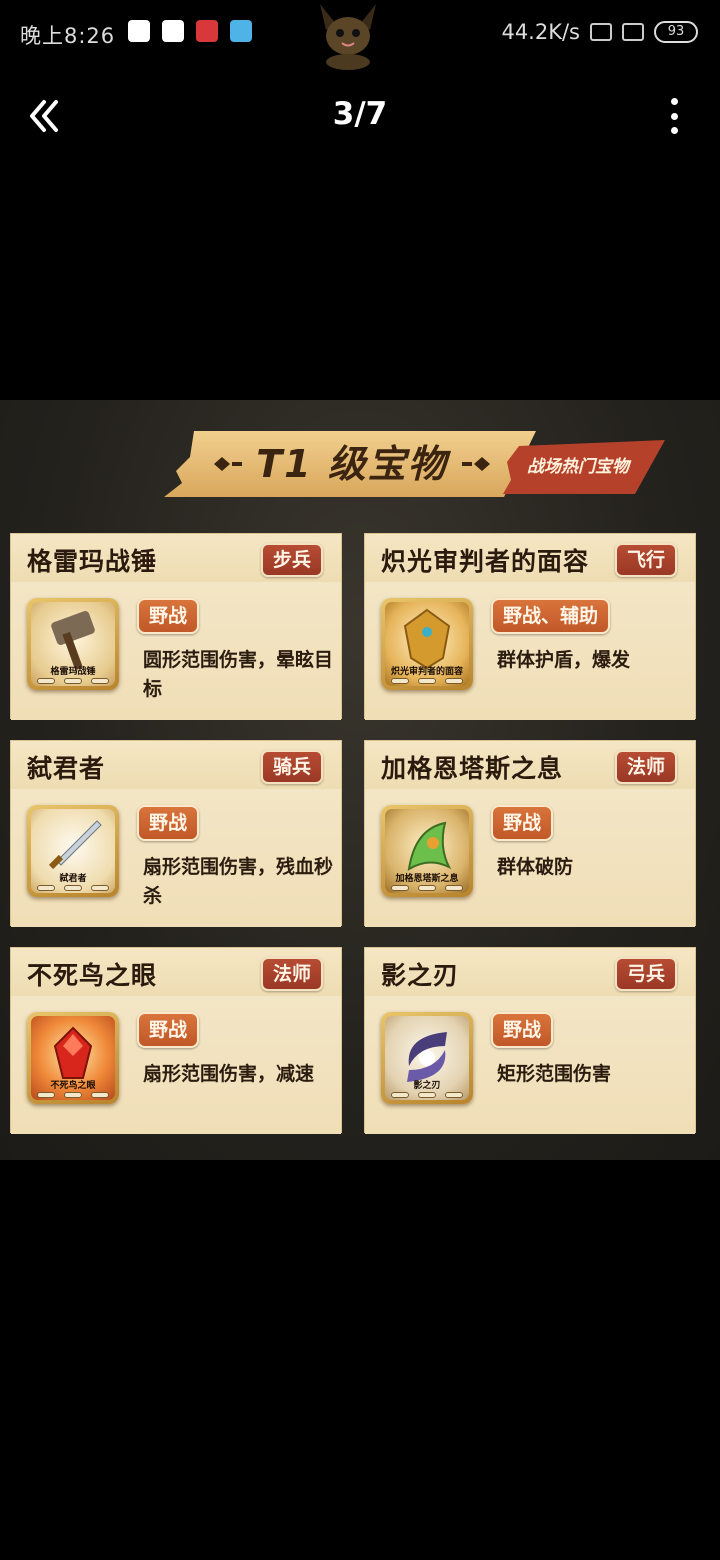 The image size is (720, 1560). I want to click on phoenix-gem-icon: 不死鸟之眼, so click(73, 1058).